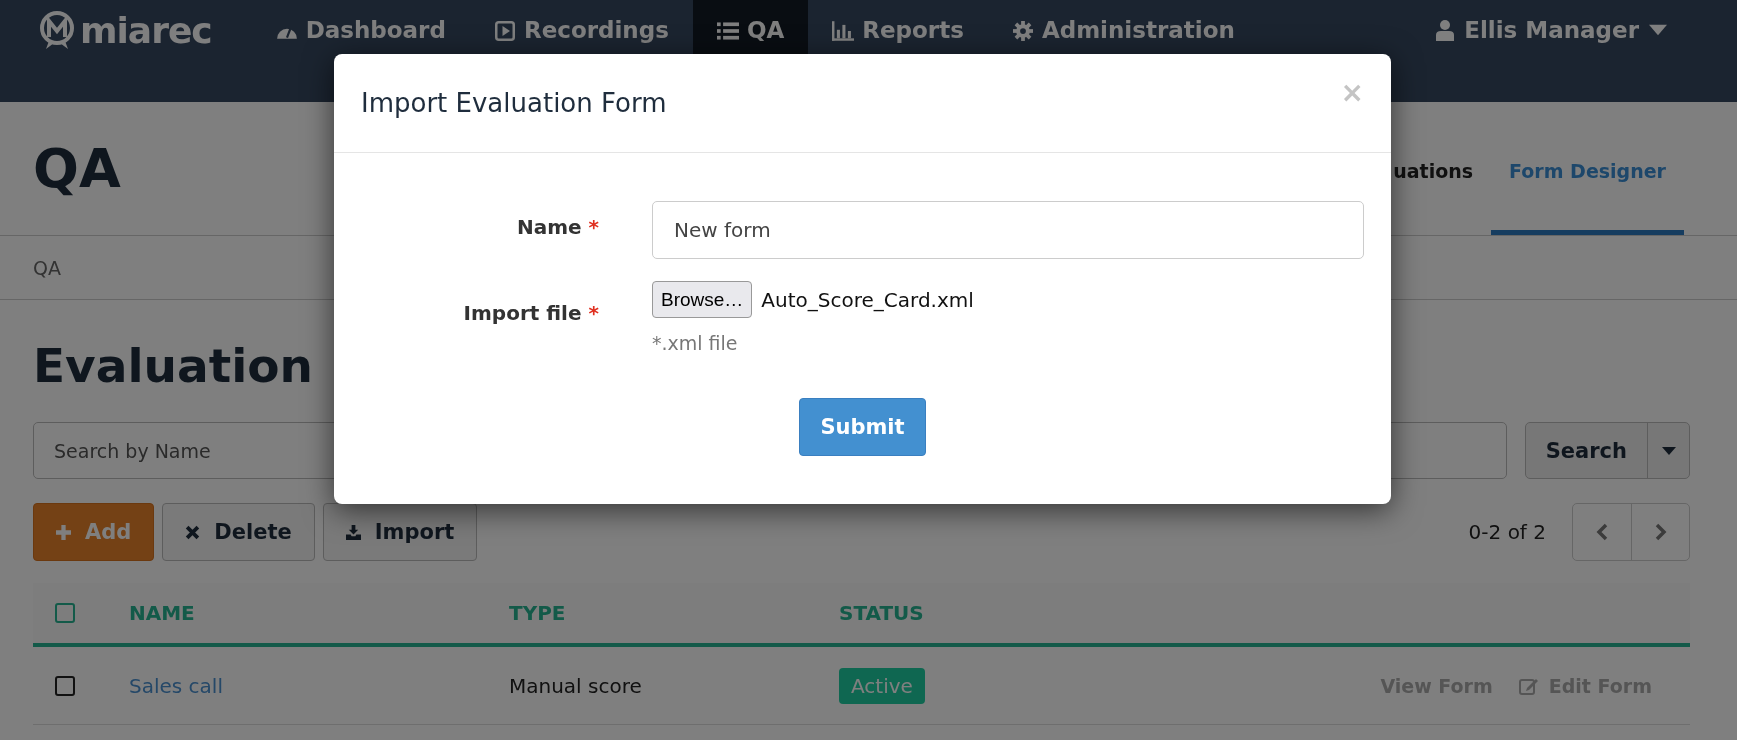 The height and width of the screenshot is (740, 1737). Describe the element at coordinates (695, 343) in the screenshot. I see `help-text: *.xml file` at that location.